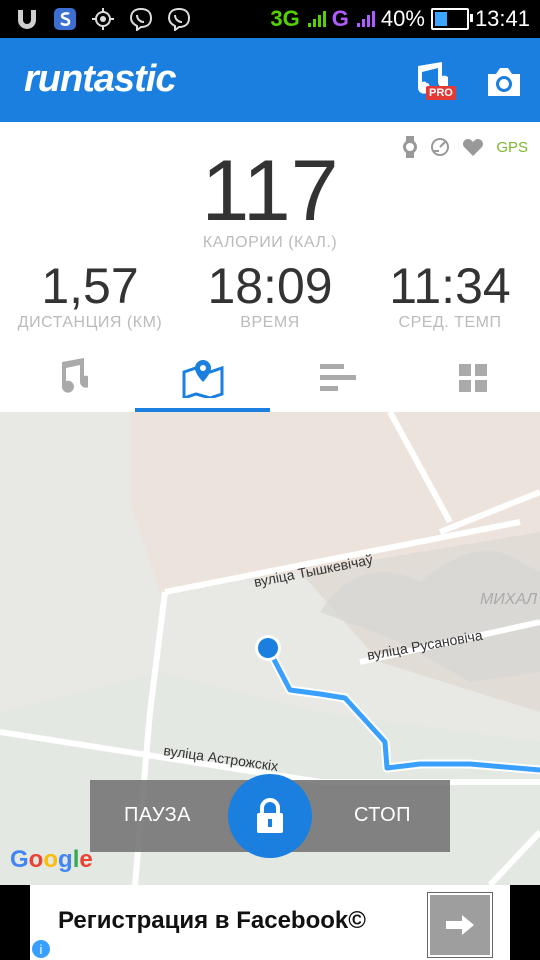 The width and height of the screenshot is (540, 960). What do you see at coordinates (41, 949) in the screenshot?
I see `ad-info-icon: i` at bounding box center [41, 949].